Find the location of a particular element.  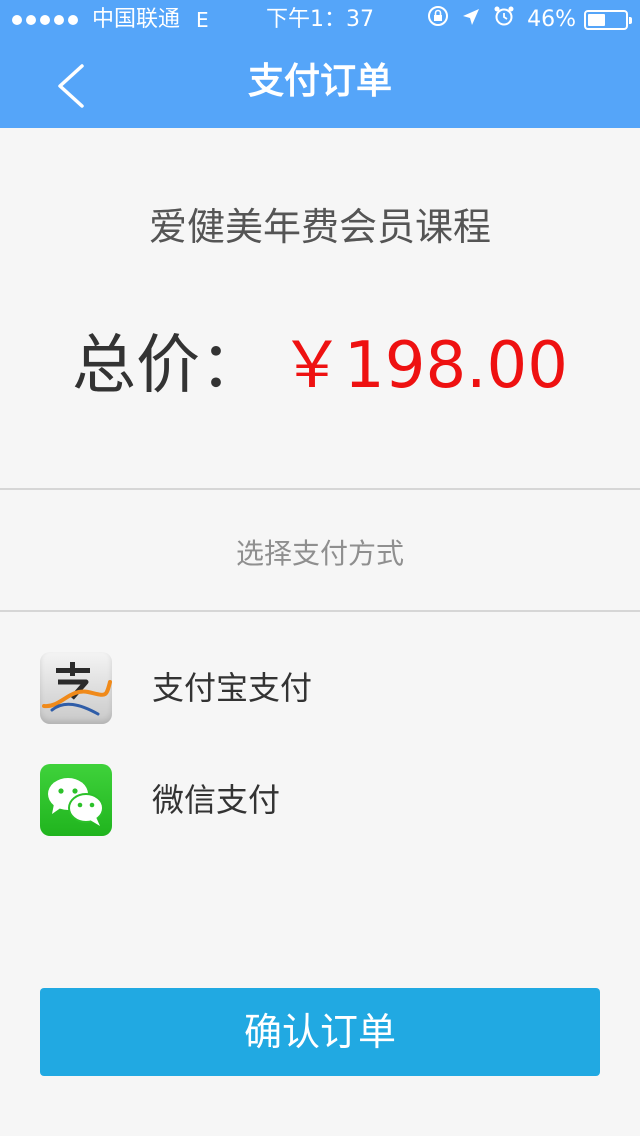

price-row: 总价： ￥198.00 is located at coordinates (320, 366).